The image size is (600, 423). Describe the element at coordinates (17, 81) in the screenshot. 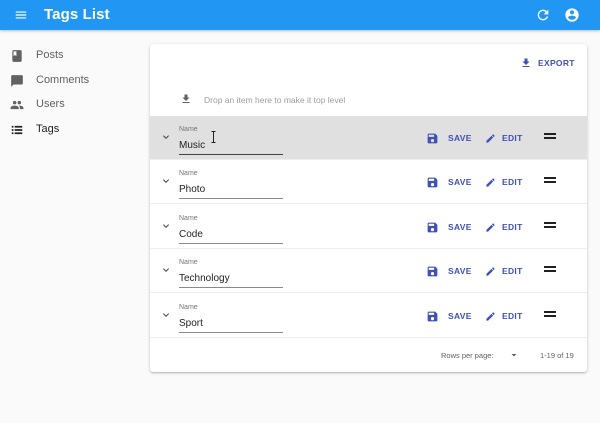

I see `chat-icon` at that location.